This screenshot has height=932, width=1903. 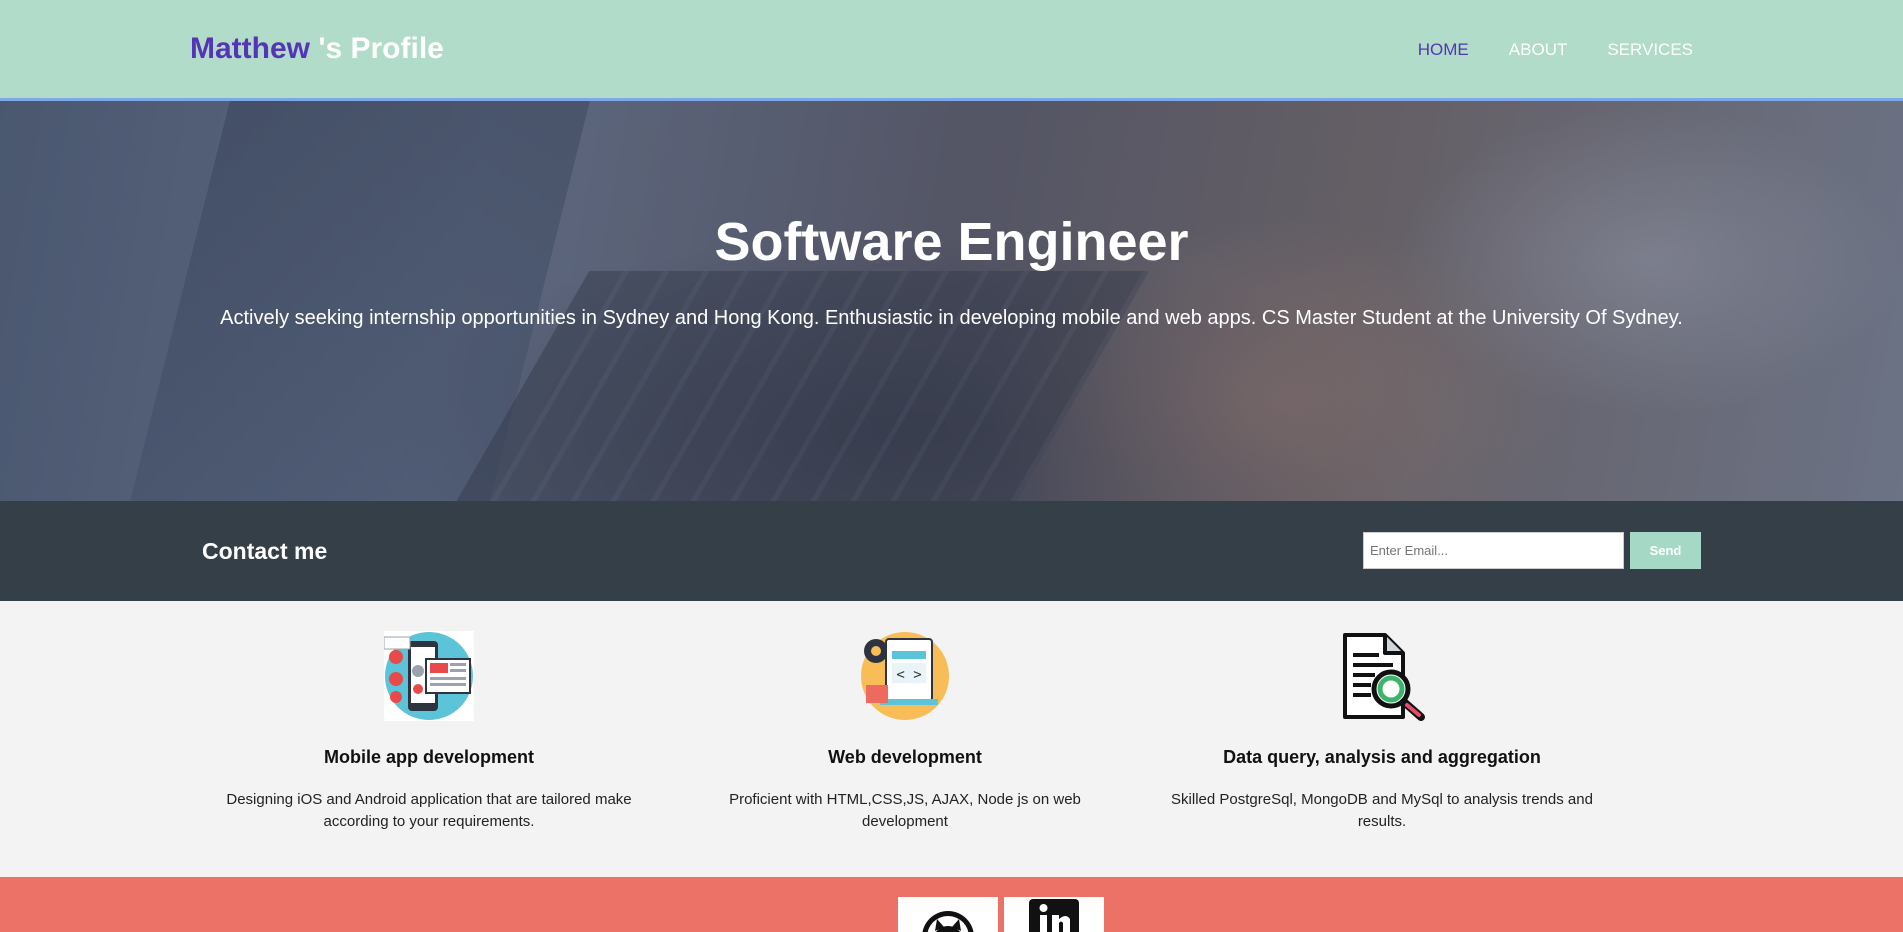 What do you see at coordinates (429, 757) in the screenshot?
I see `service-title: Mobile app development` at bounding box center [429, 757].